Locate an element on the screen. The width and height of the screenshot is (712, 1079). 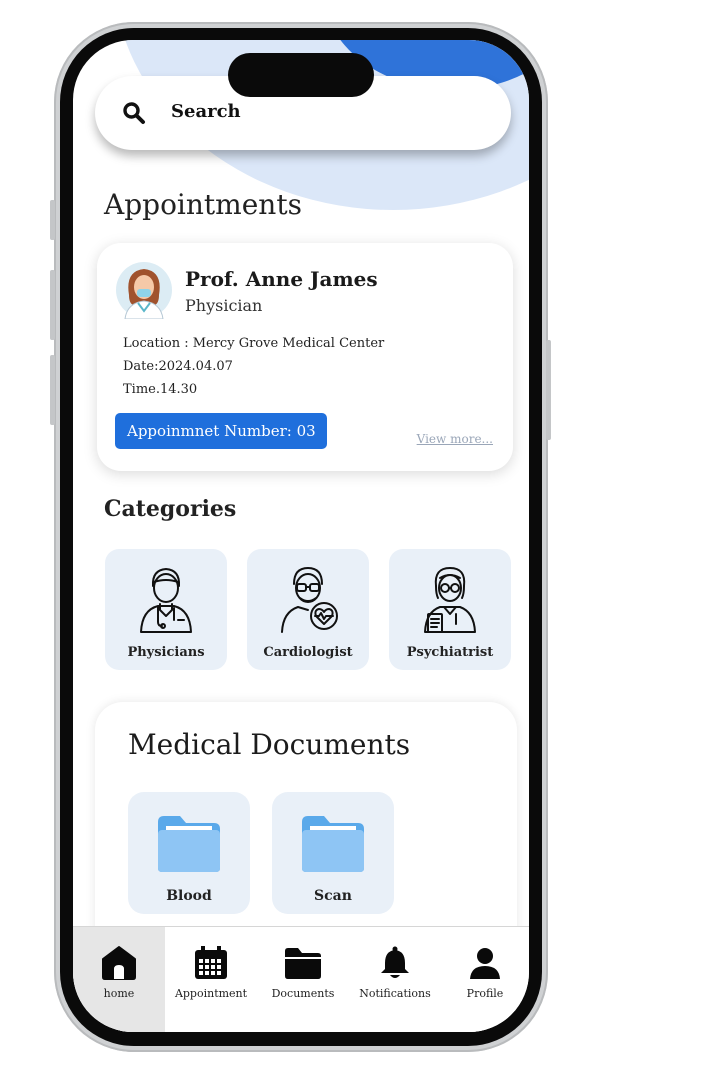
doctor-role: Physician is located at coordinates (224, 305).